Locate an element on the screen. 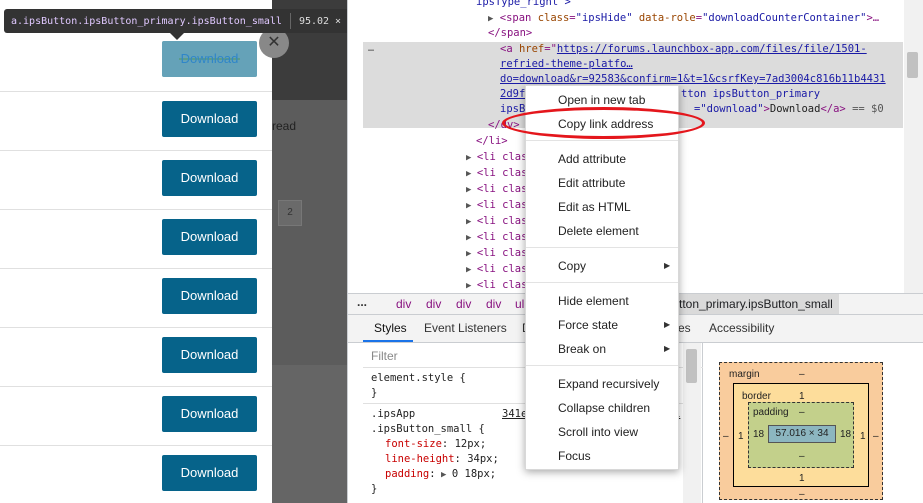 The height and width of the screenshot is (503, 923). rule-brace: } is located at coordinates (374, 393).